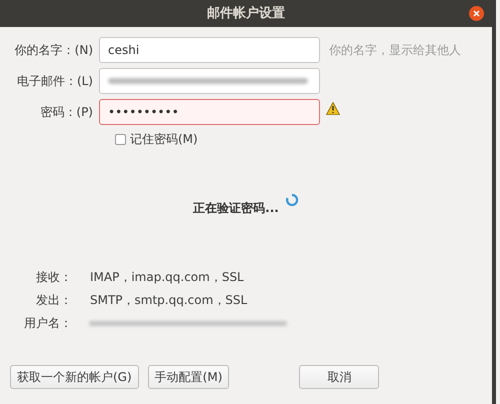  I want to click on info-value: IMAP，imap.qq.com，SSL, so click(166, 277).